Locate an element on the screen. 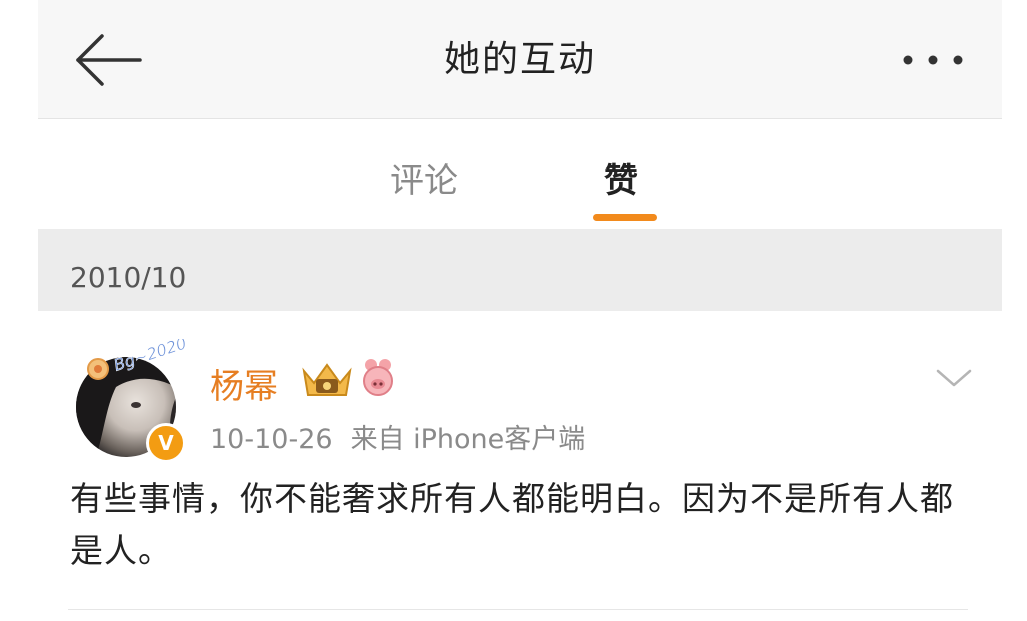  more-dots-icon is located at coordinates (933, 60).